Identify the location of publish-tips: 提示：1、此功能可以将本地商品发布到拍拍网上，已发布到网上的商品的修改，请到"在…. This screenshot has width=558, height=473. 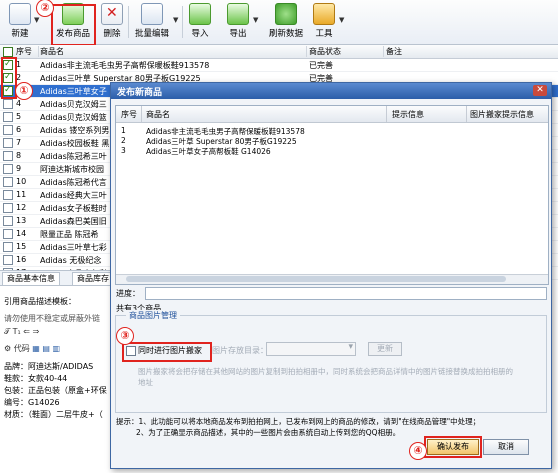
(331, 427).